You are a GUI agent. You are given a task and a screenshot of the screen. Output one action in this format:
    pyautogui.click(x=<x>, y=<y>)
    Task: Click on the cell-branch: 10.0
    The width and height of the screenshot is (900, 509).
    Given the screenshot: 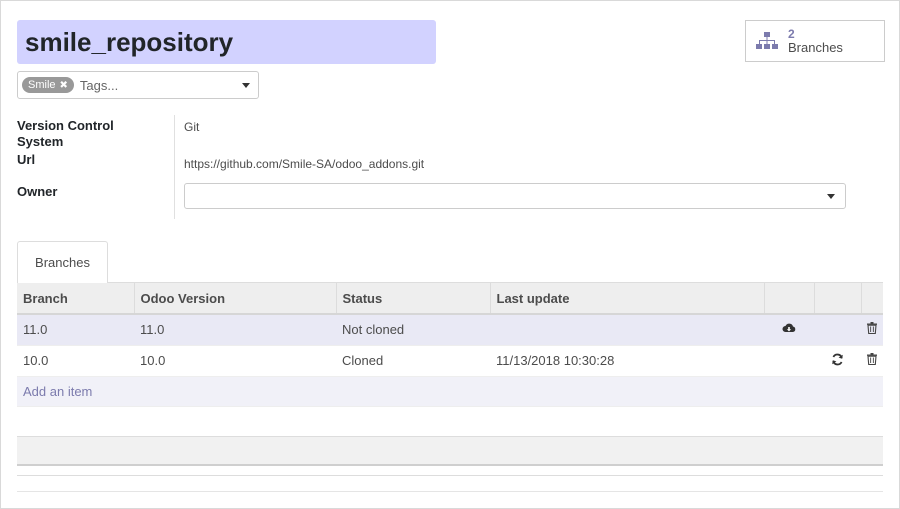 What is the action you would take?
    pyautogui.click(x=75, y=361)
    